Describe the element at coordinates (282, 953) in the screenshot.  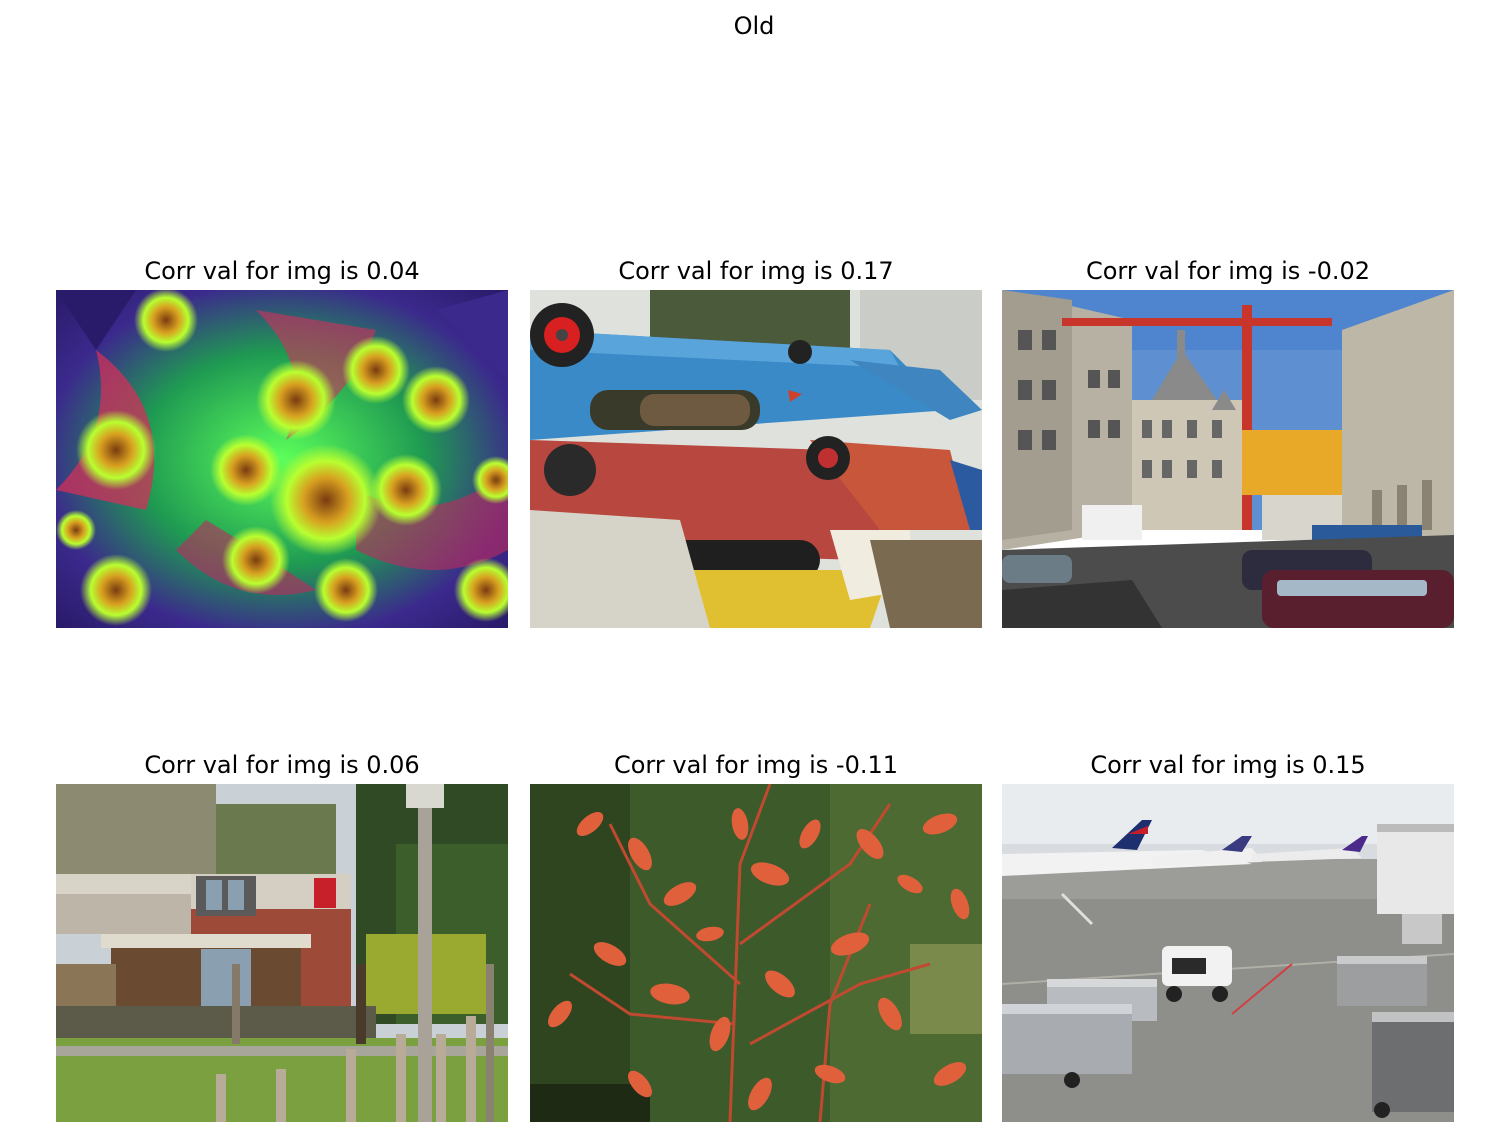
I see `house-fence-image` at that location.